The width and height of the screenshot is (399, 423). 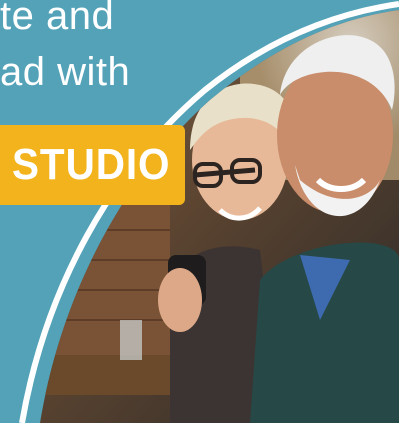 I want to click on headline-line-1: te and, so click(x=57, y=19).